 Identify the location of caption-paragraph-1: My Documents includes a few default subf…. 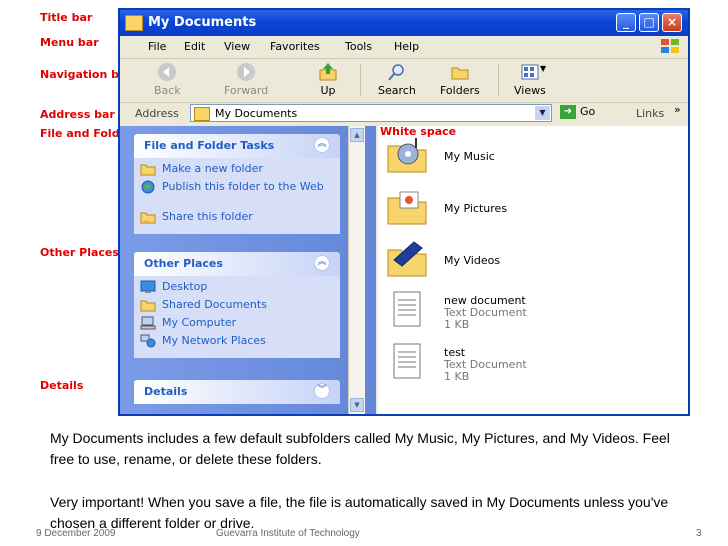
(360, 448).